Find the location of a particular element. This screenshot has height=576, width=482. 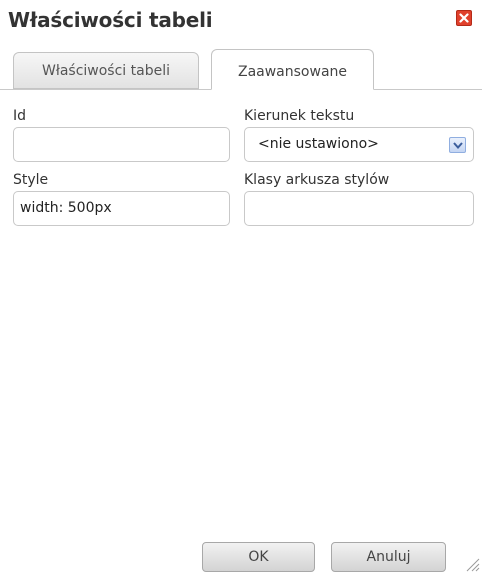

dialog-title-bar: Właściwości tabeli is located at coordinates (241, 22).